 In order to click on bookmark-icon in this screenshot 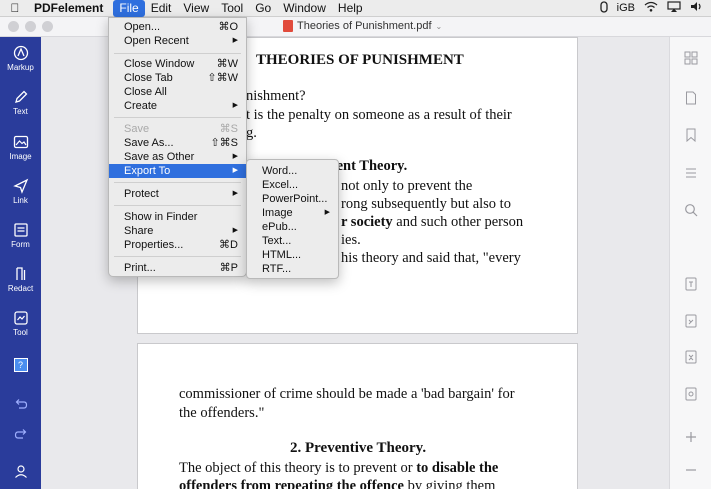, I will do `click(691, 135)`.